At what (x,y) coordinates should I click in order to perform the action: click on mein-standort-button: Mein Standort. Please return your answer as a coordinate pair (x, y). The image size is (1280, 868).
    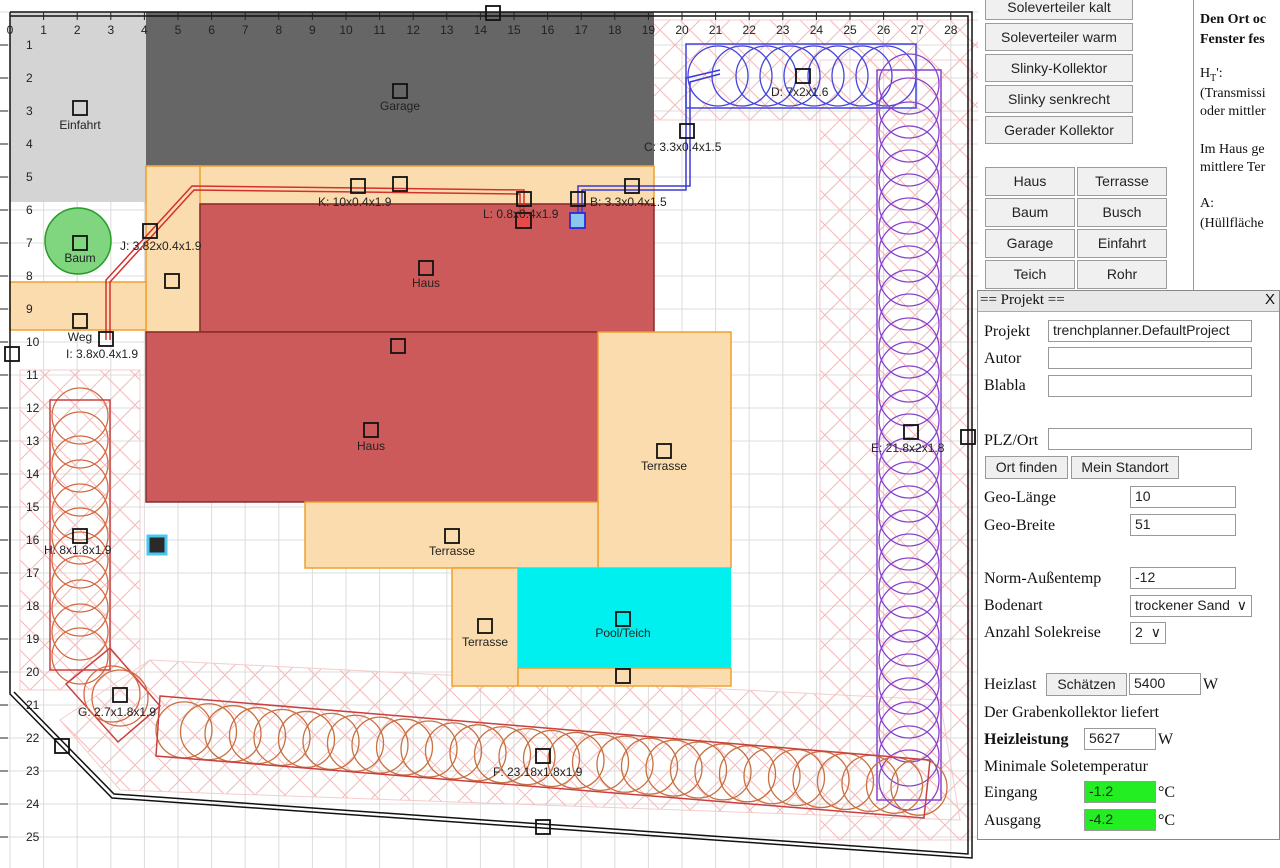
    Looking at the image, I should click on (1125, 467).